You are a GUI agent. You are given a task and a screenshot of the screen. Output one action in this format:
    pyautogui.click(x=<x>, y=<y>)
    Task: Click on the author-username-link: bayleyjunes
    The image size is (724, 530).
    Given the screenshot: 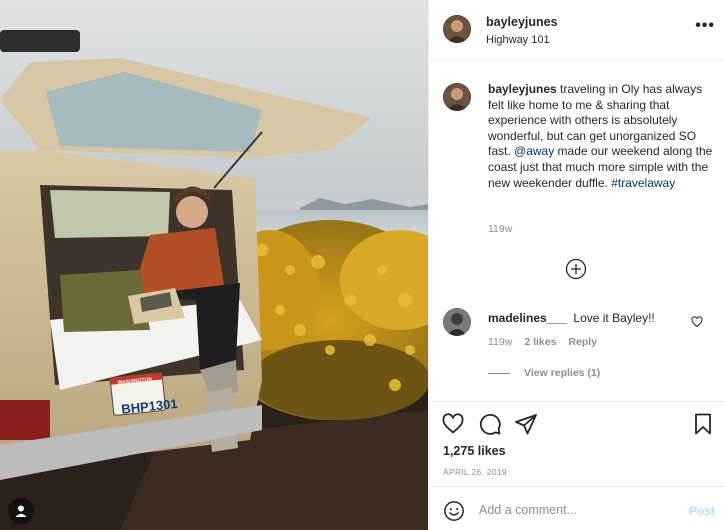 What is the action you would take?
    pyautogui.click(x=522, y=22)
    